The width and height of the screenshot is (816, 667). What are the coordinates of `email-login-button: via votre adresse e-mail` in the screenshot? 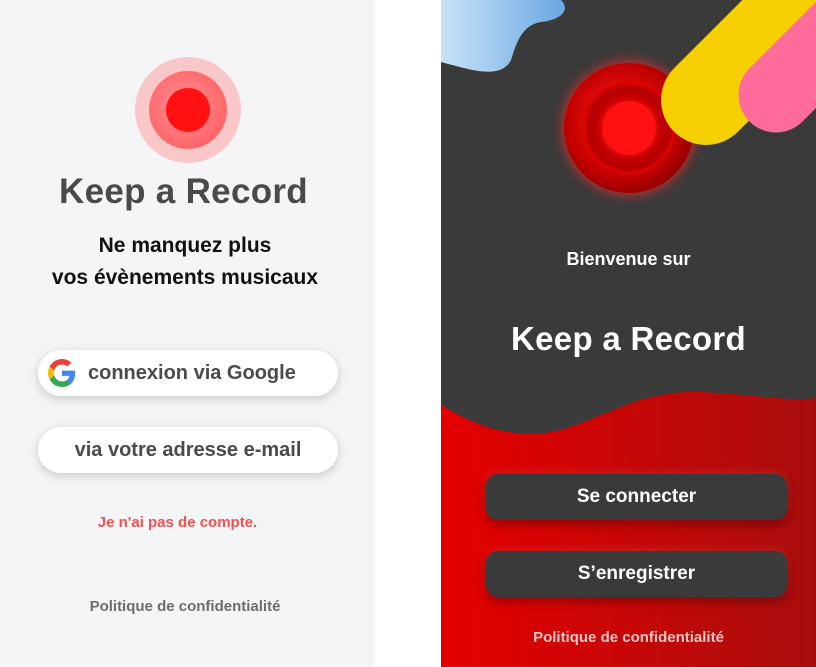 It's located at (188, 450).